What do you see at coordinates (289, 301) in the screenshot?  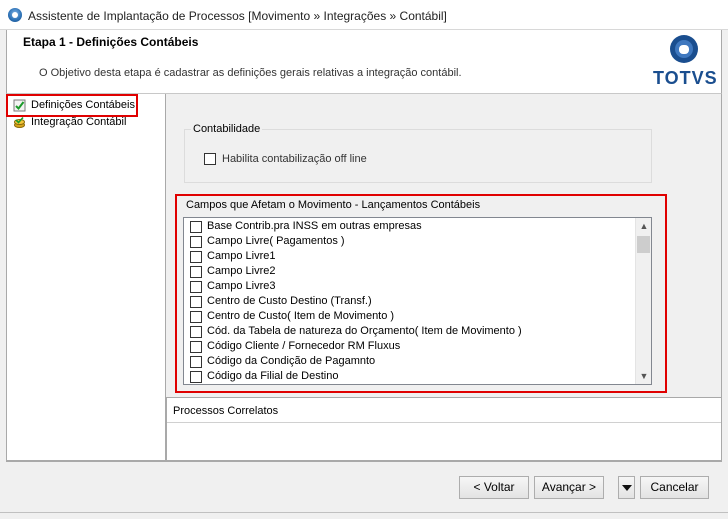 I see `list-item-label: Centro de Custo Destino (Transf.)` at bounding box center [289, 301].